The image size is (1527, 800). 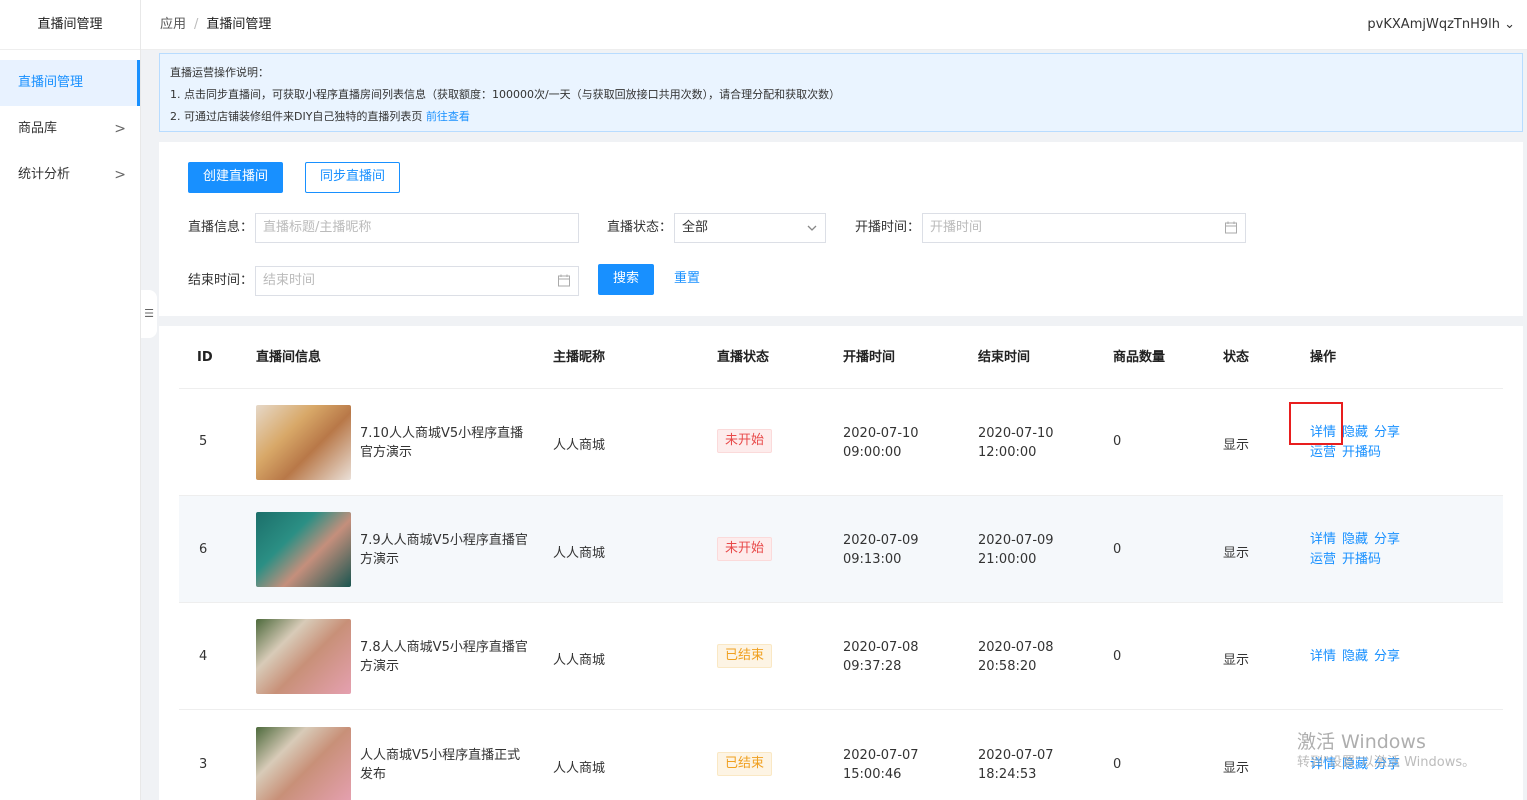 I want to click on end-time: 2020-07-07 18:24:53, so click(x=1016, y=765).